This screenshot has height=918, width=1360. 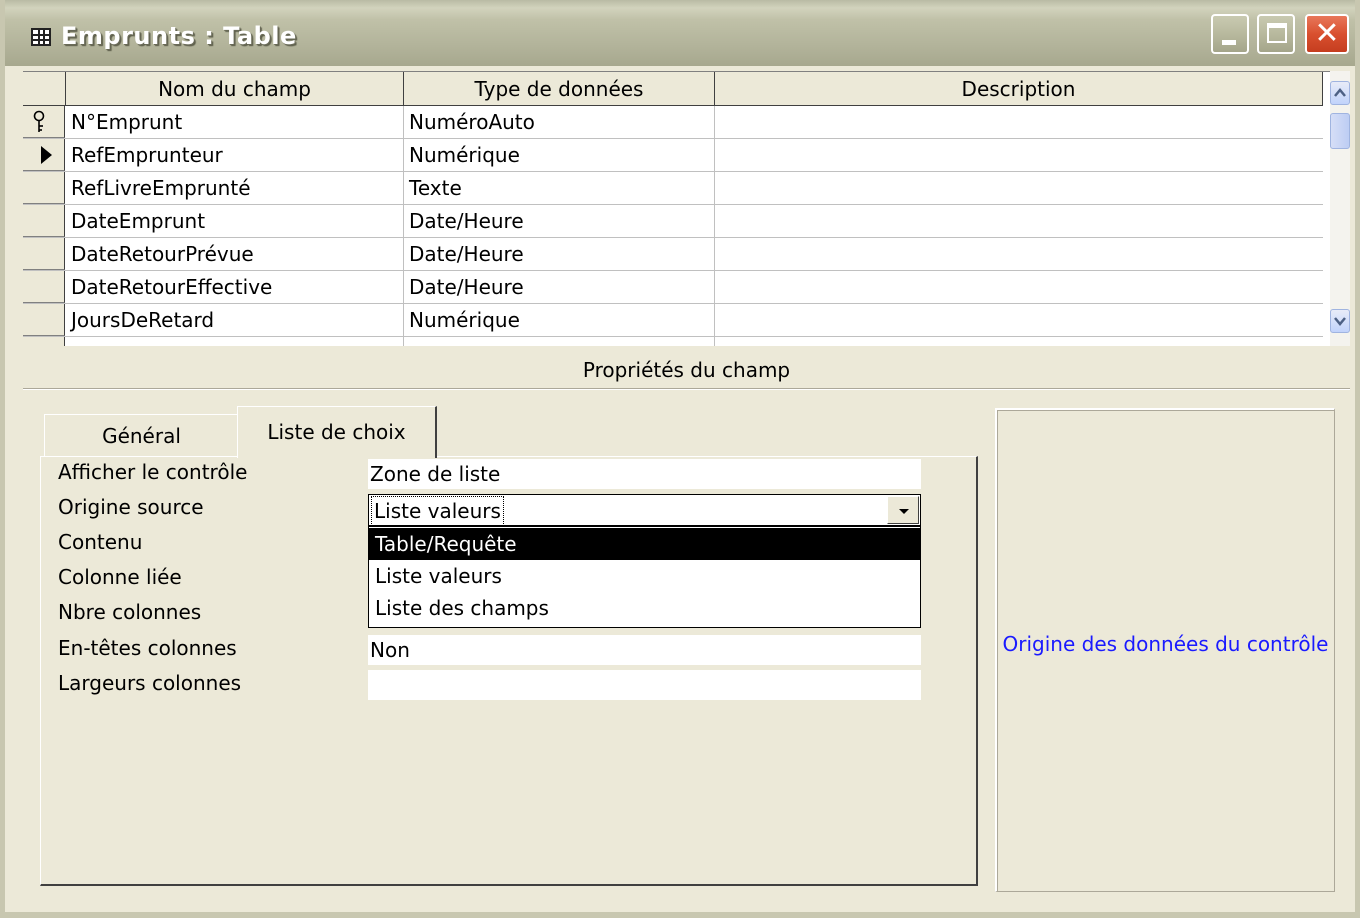 I want to click on table-row: N°Emprunt NuméroAuto, so click(x=673, y=122).